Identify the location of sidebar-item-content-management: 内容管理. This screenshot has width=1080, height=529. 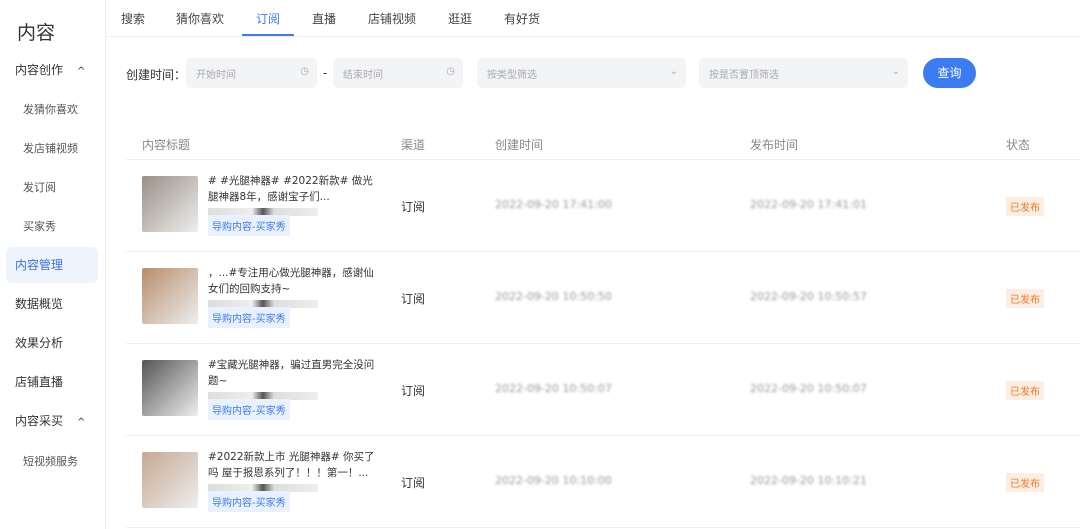
(52, 265).